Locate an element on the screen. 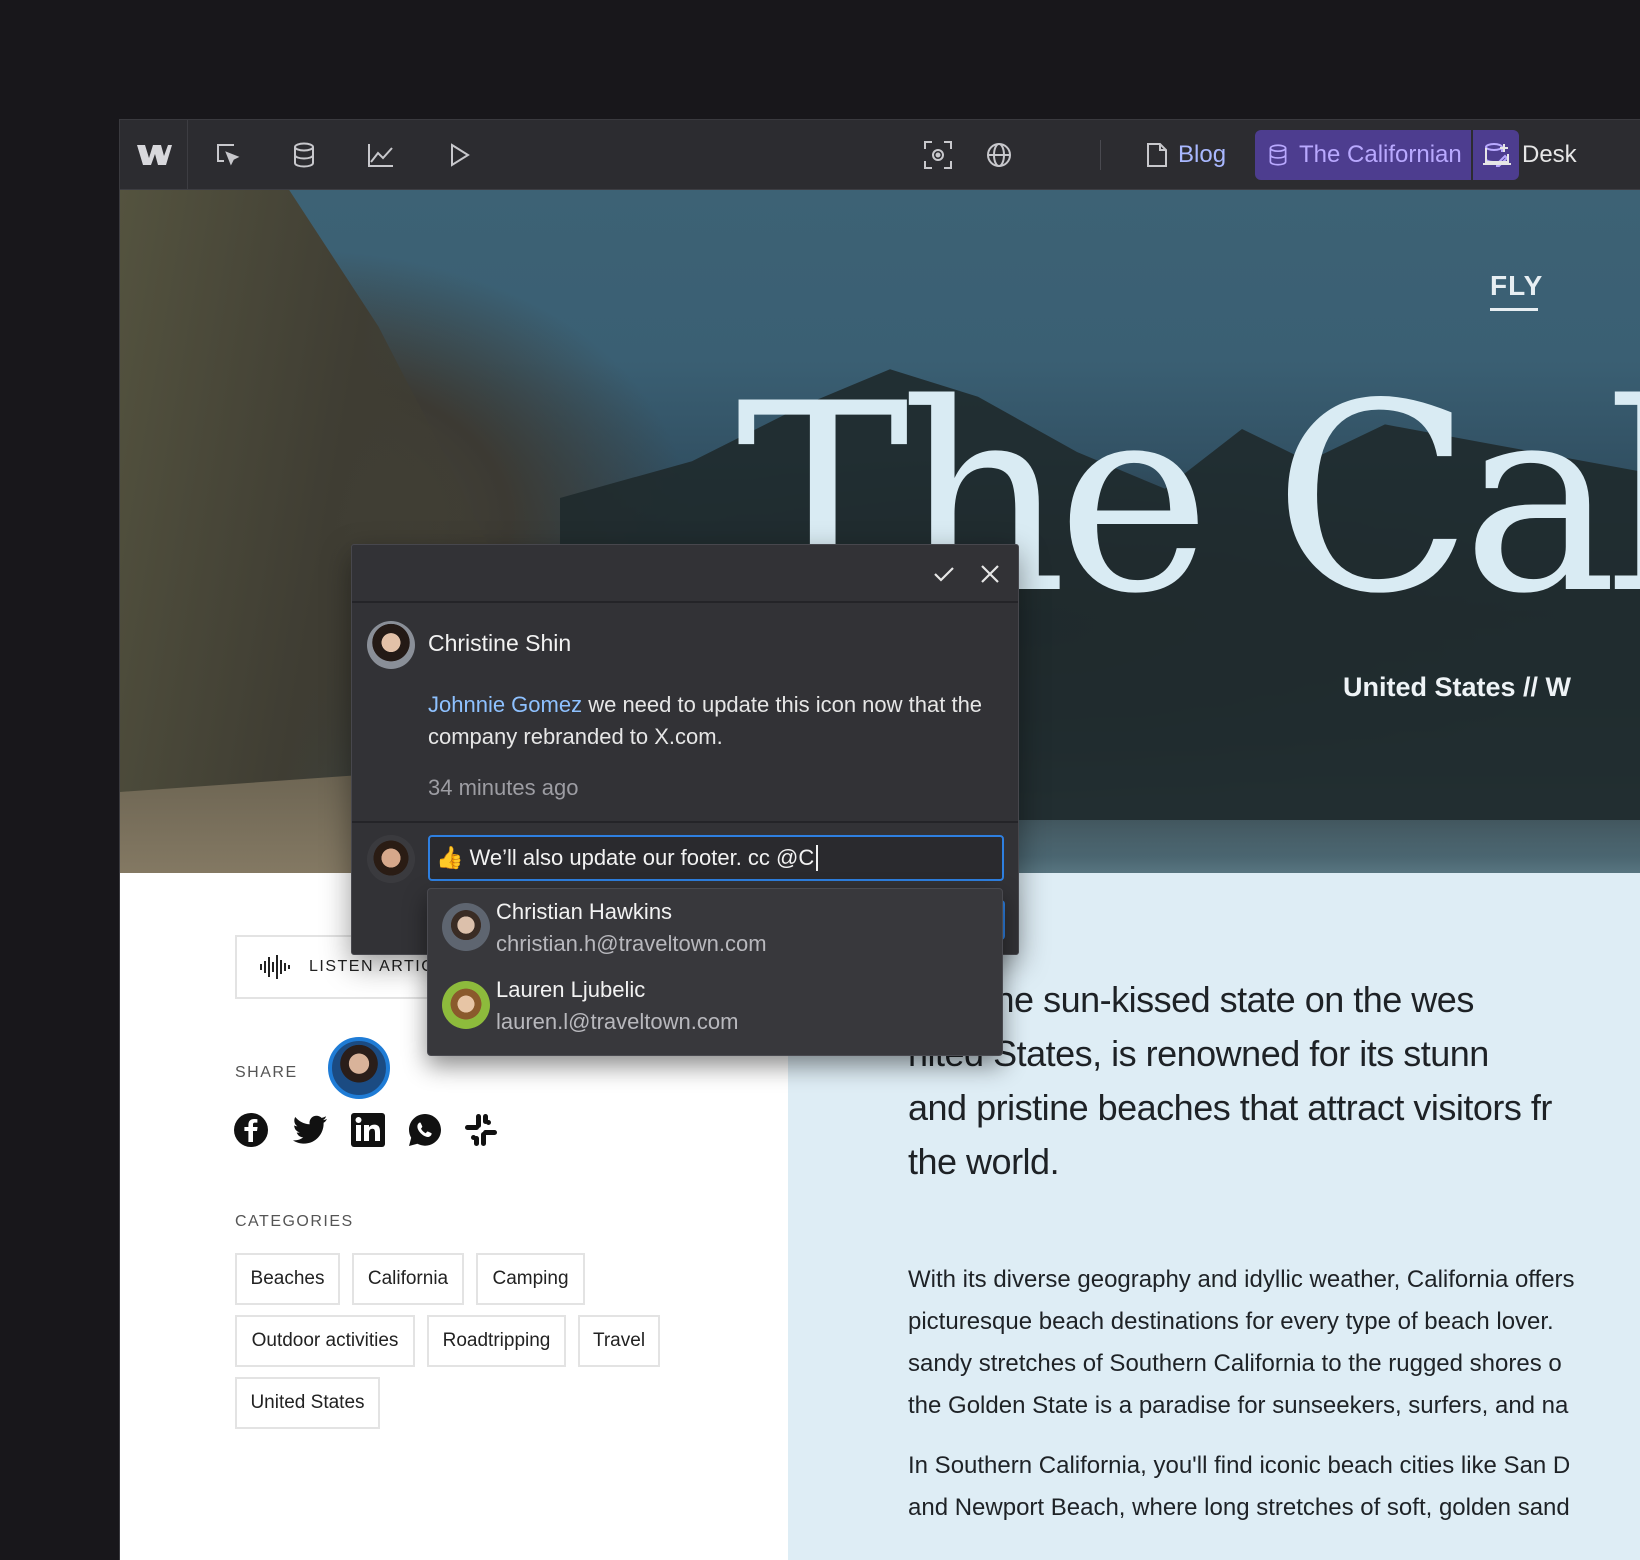  tag-outdoor-activities: Outdoor activities is located at coordinates (325, 1341).